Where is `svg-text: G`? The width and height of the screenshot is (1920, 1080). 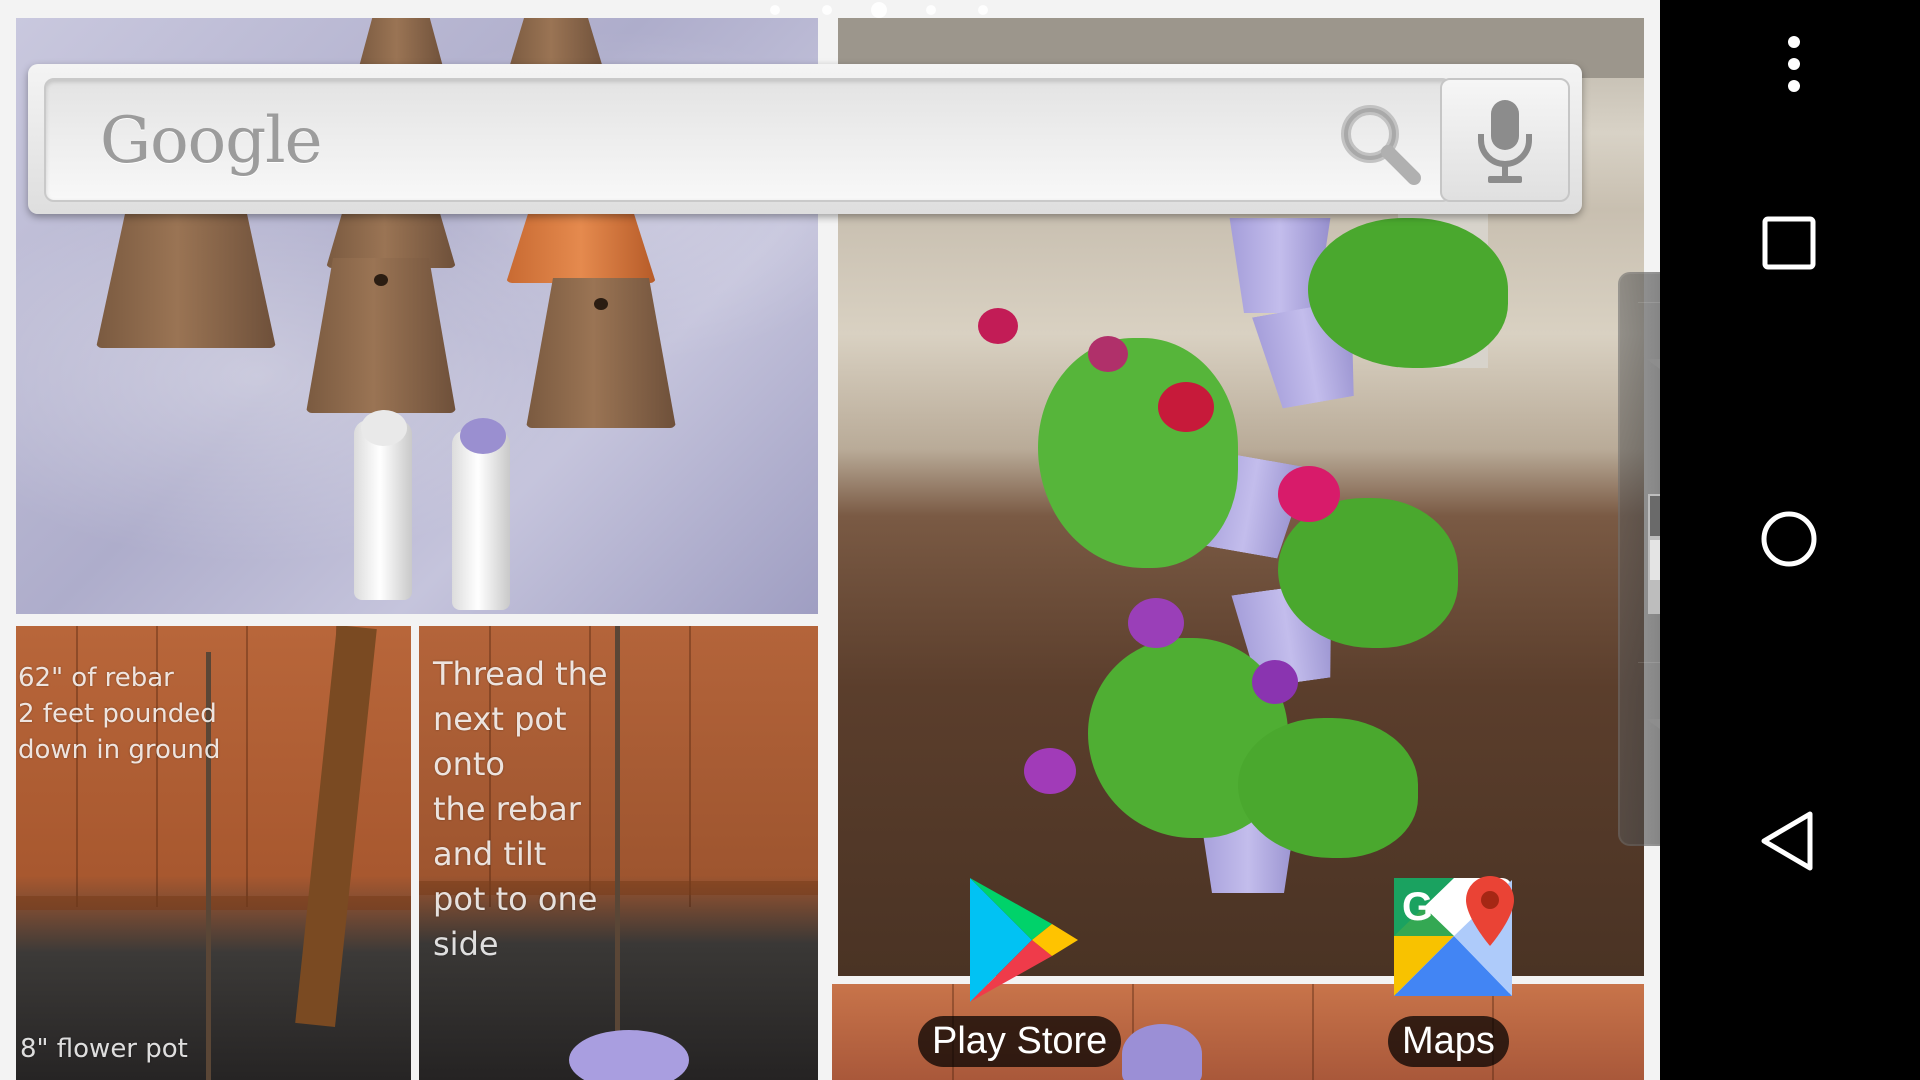
svg-text: G is located at coordinates (1417, 907).